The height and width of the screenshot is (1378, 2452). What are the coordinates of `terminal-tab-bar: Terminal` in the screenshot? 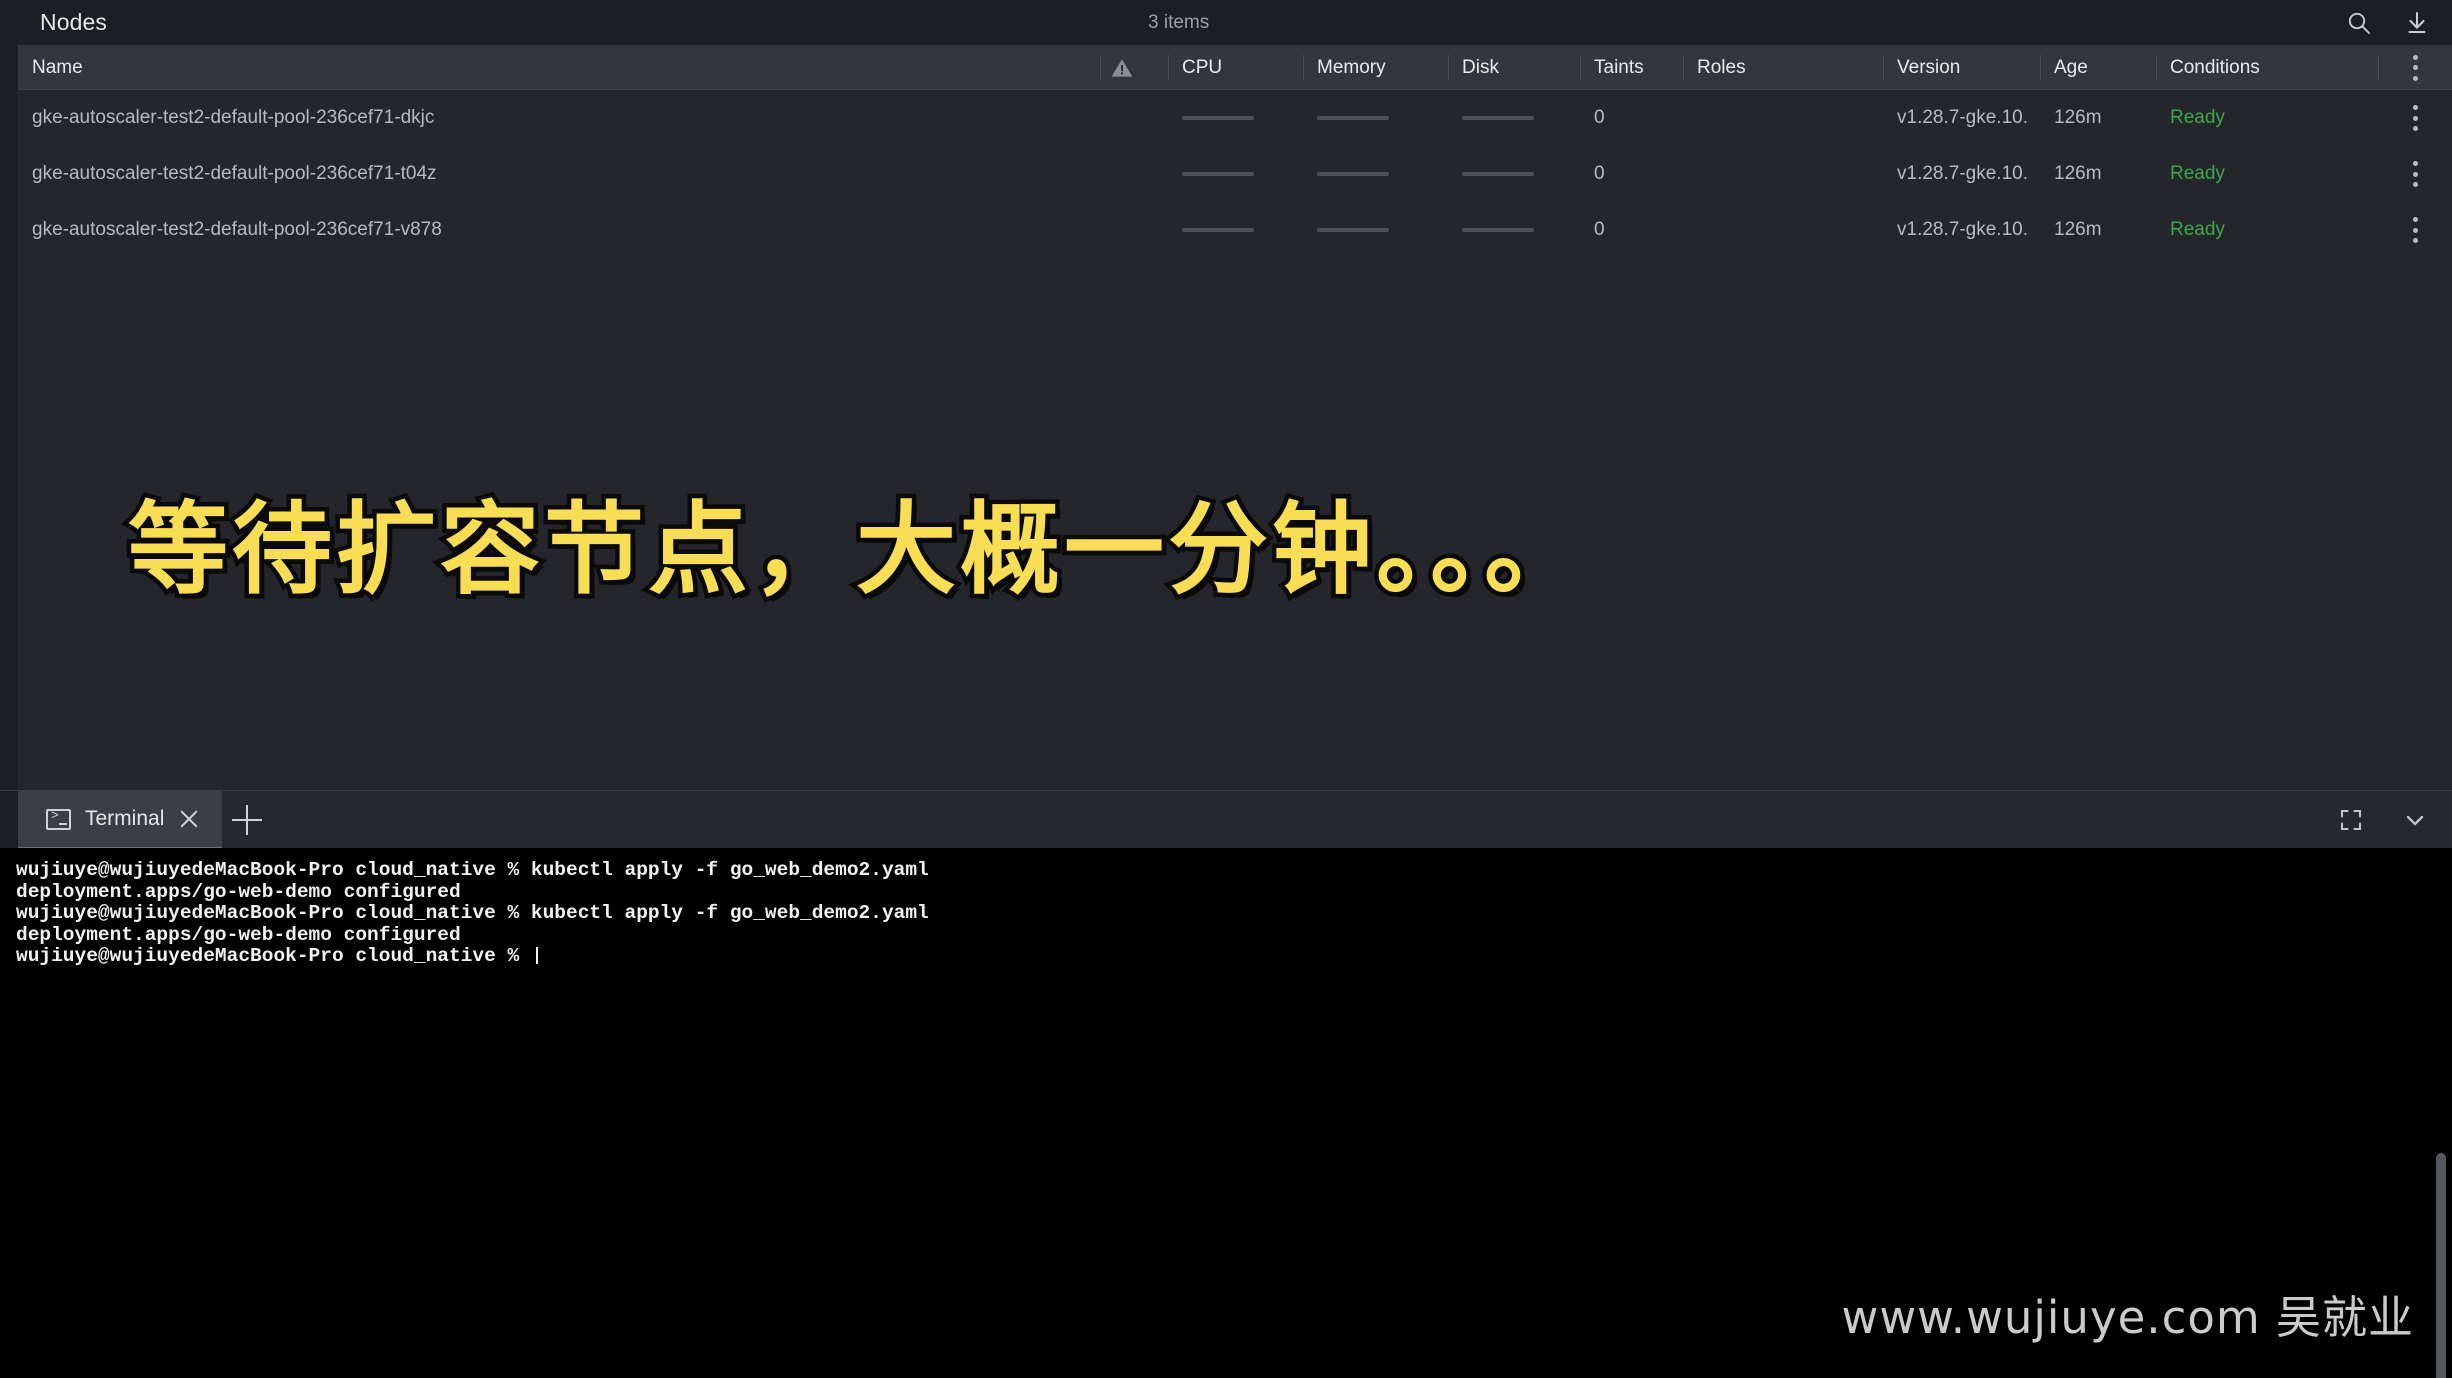 It's located at (1226, 819).